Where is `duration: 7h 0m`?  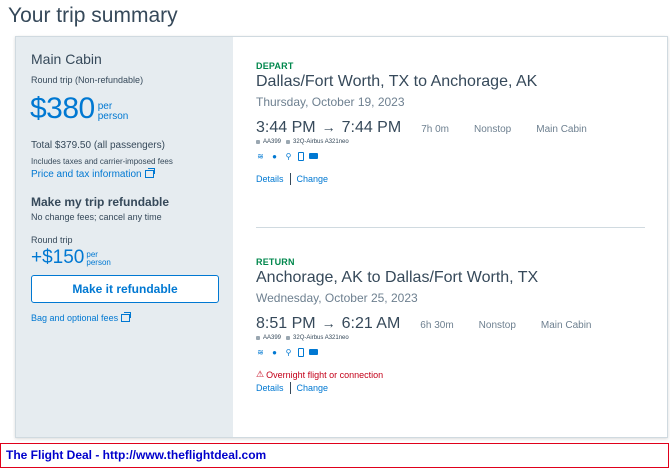 duration: 7h 0m is located at coordinates (435, 129).